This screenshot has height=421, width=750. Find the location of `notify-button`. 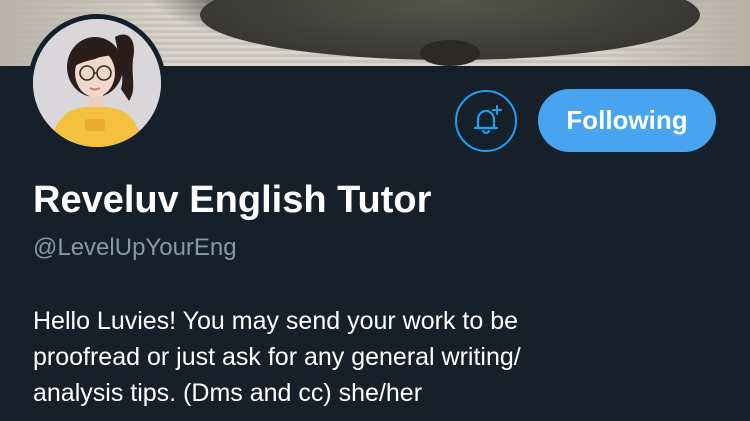

notify-button is located at coordinates (486, 121).